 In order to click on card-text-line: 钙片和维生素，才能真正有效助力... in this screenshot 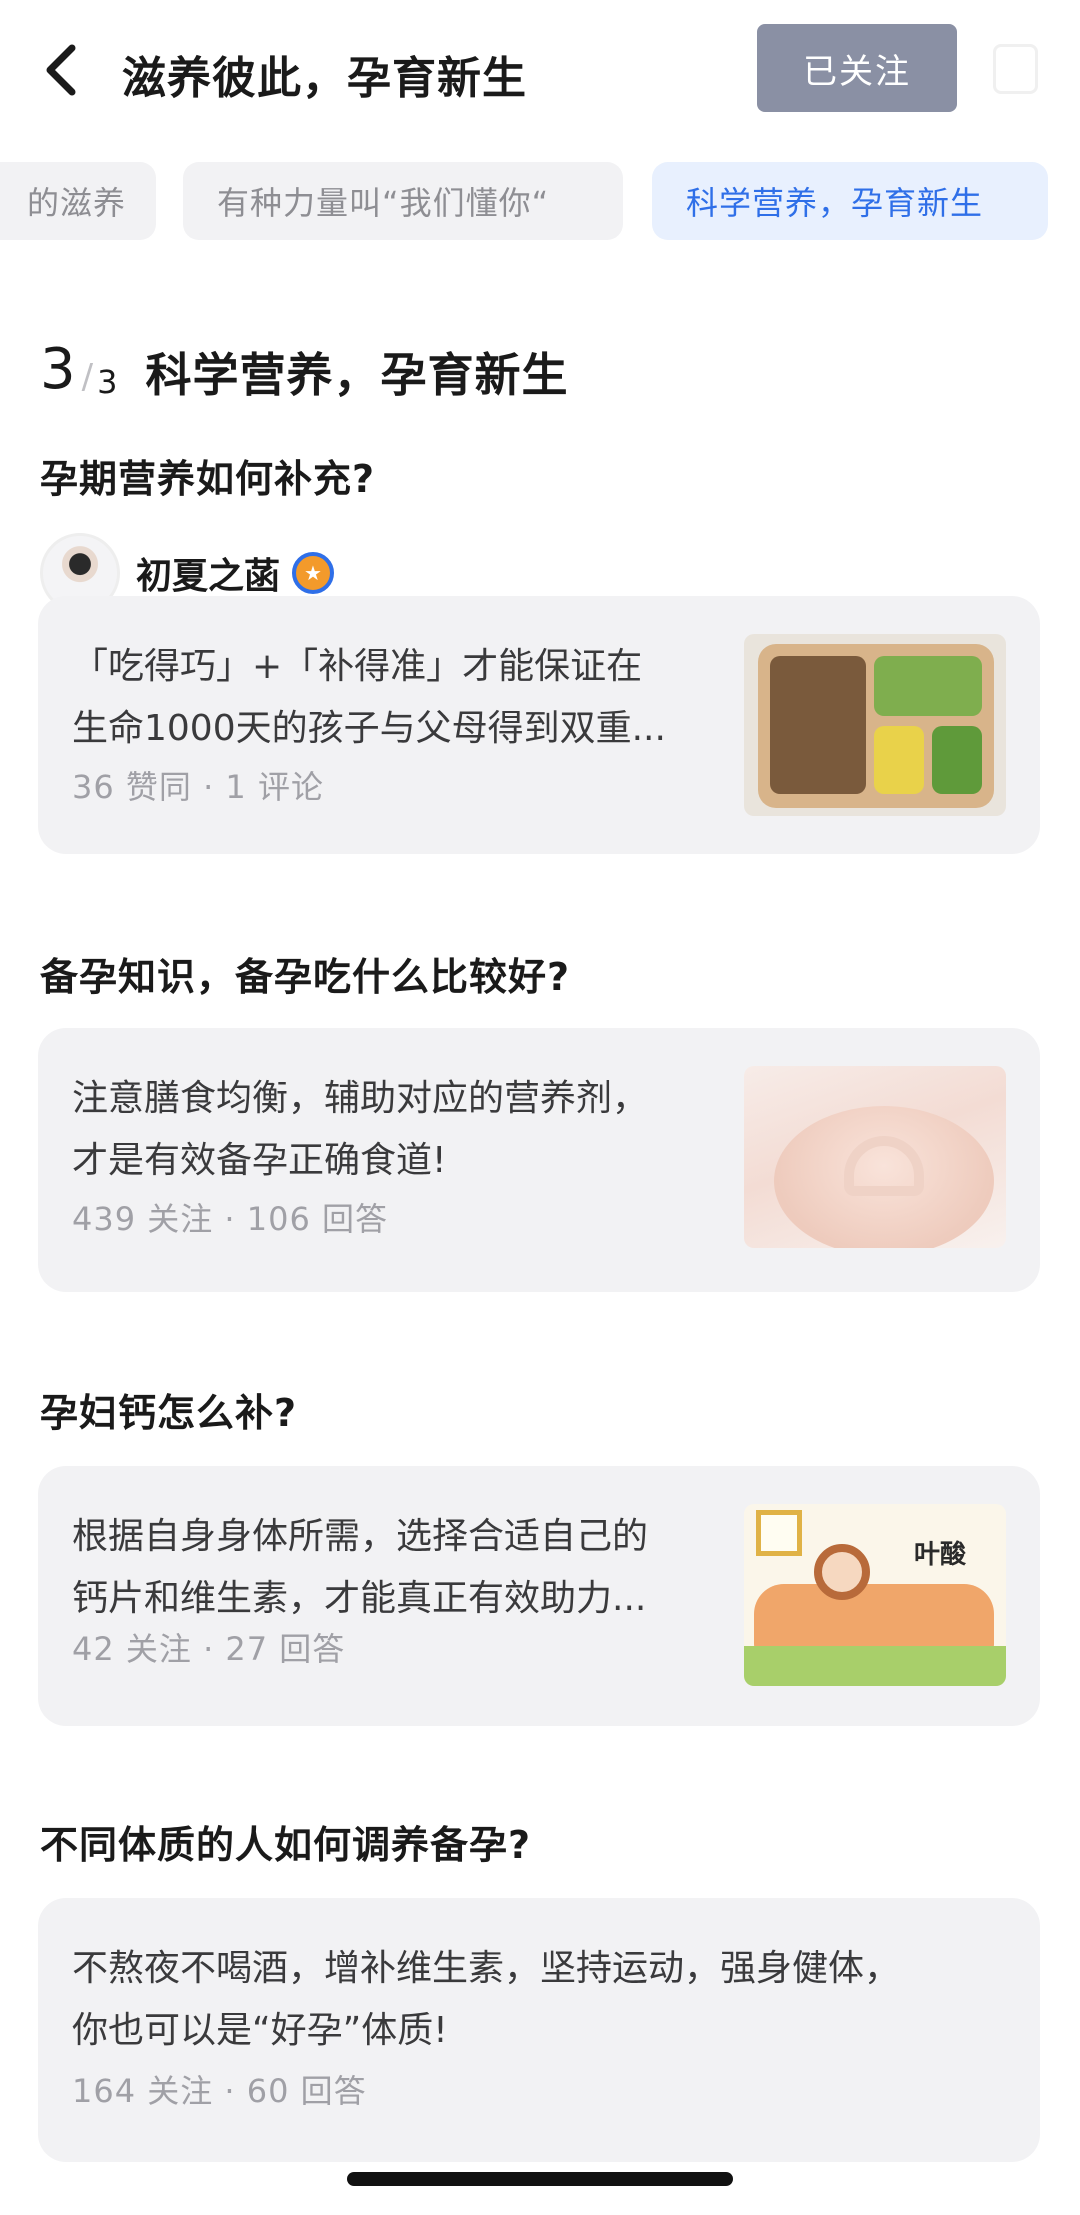, I will do `click(359, 1598)`.